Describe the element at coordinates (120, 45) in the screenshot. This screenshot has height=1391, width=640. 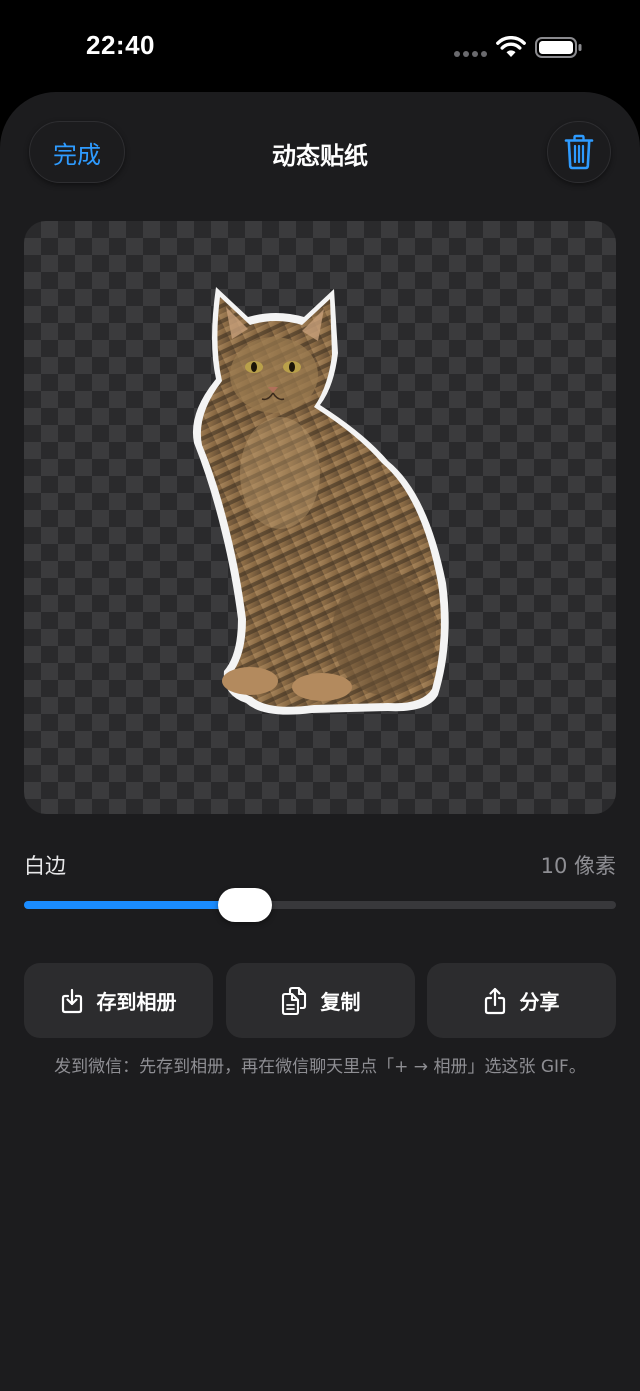
I see `status-time: 22:40` at that location.